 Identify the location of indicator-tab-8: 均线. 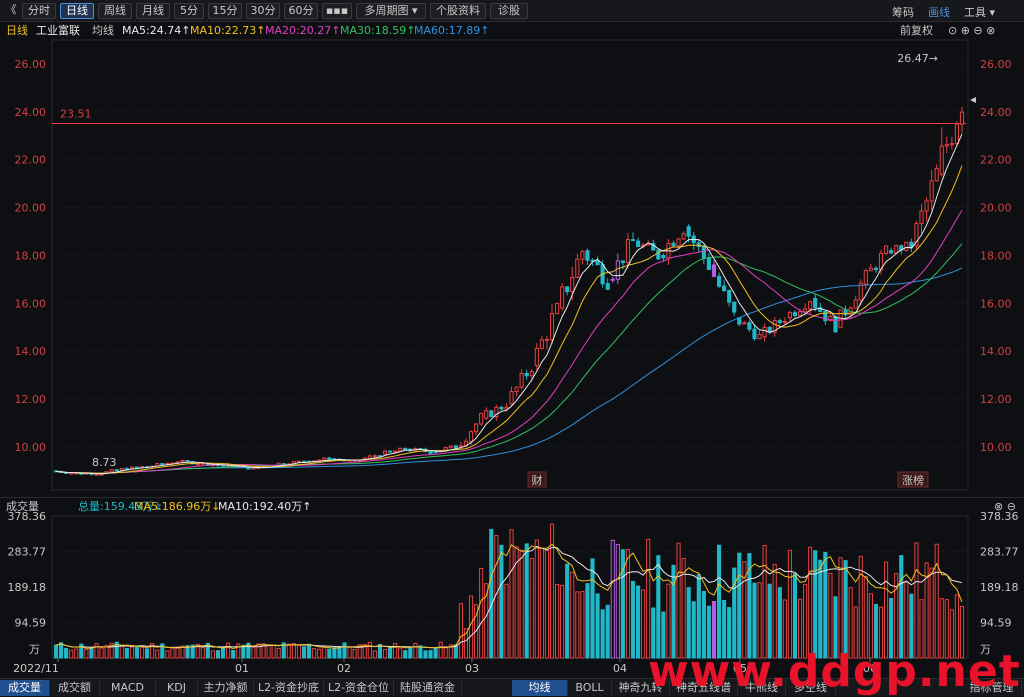
(540, 688).